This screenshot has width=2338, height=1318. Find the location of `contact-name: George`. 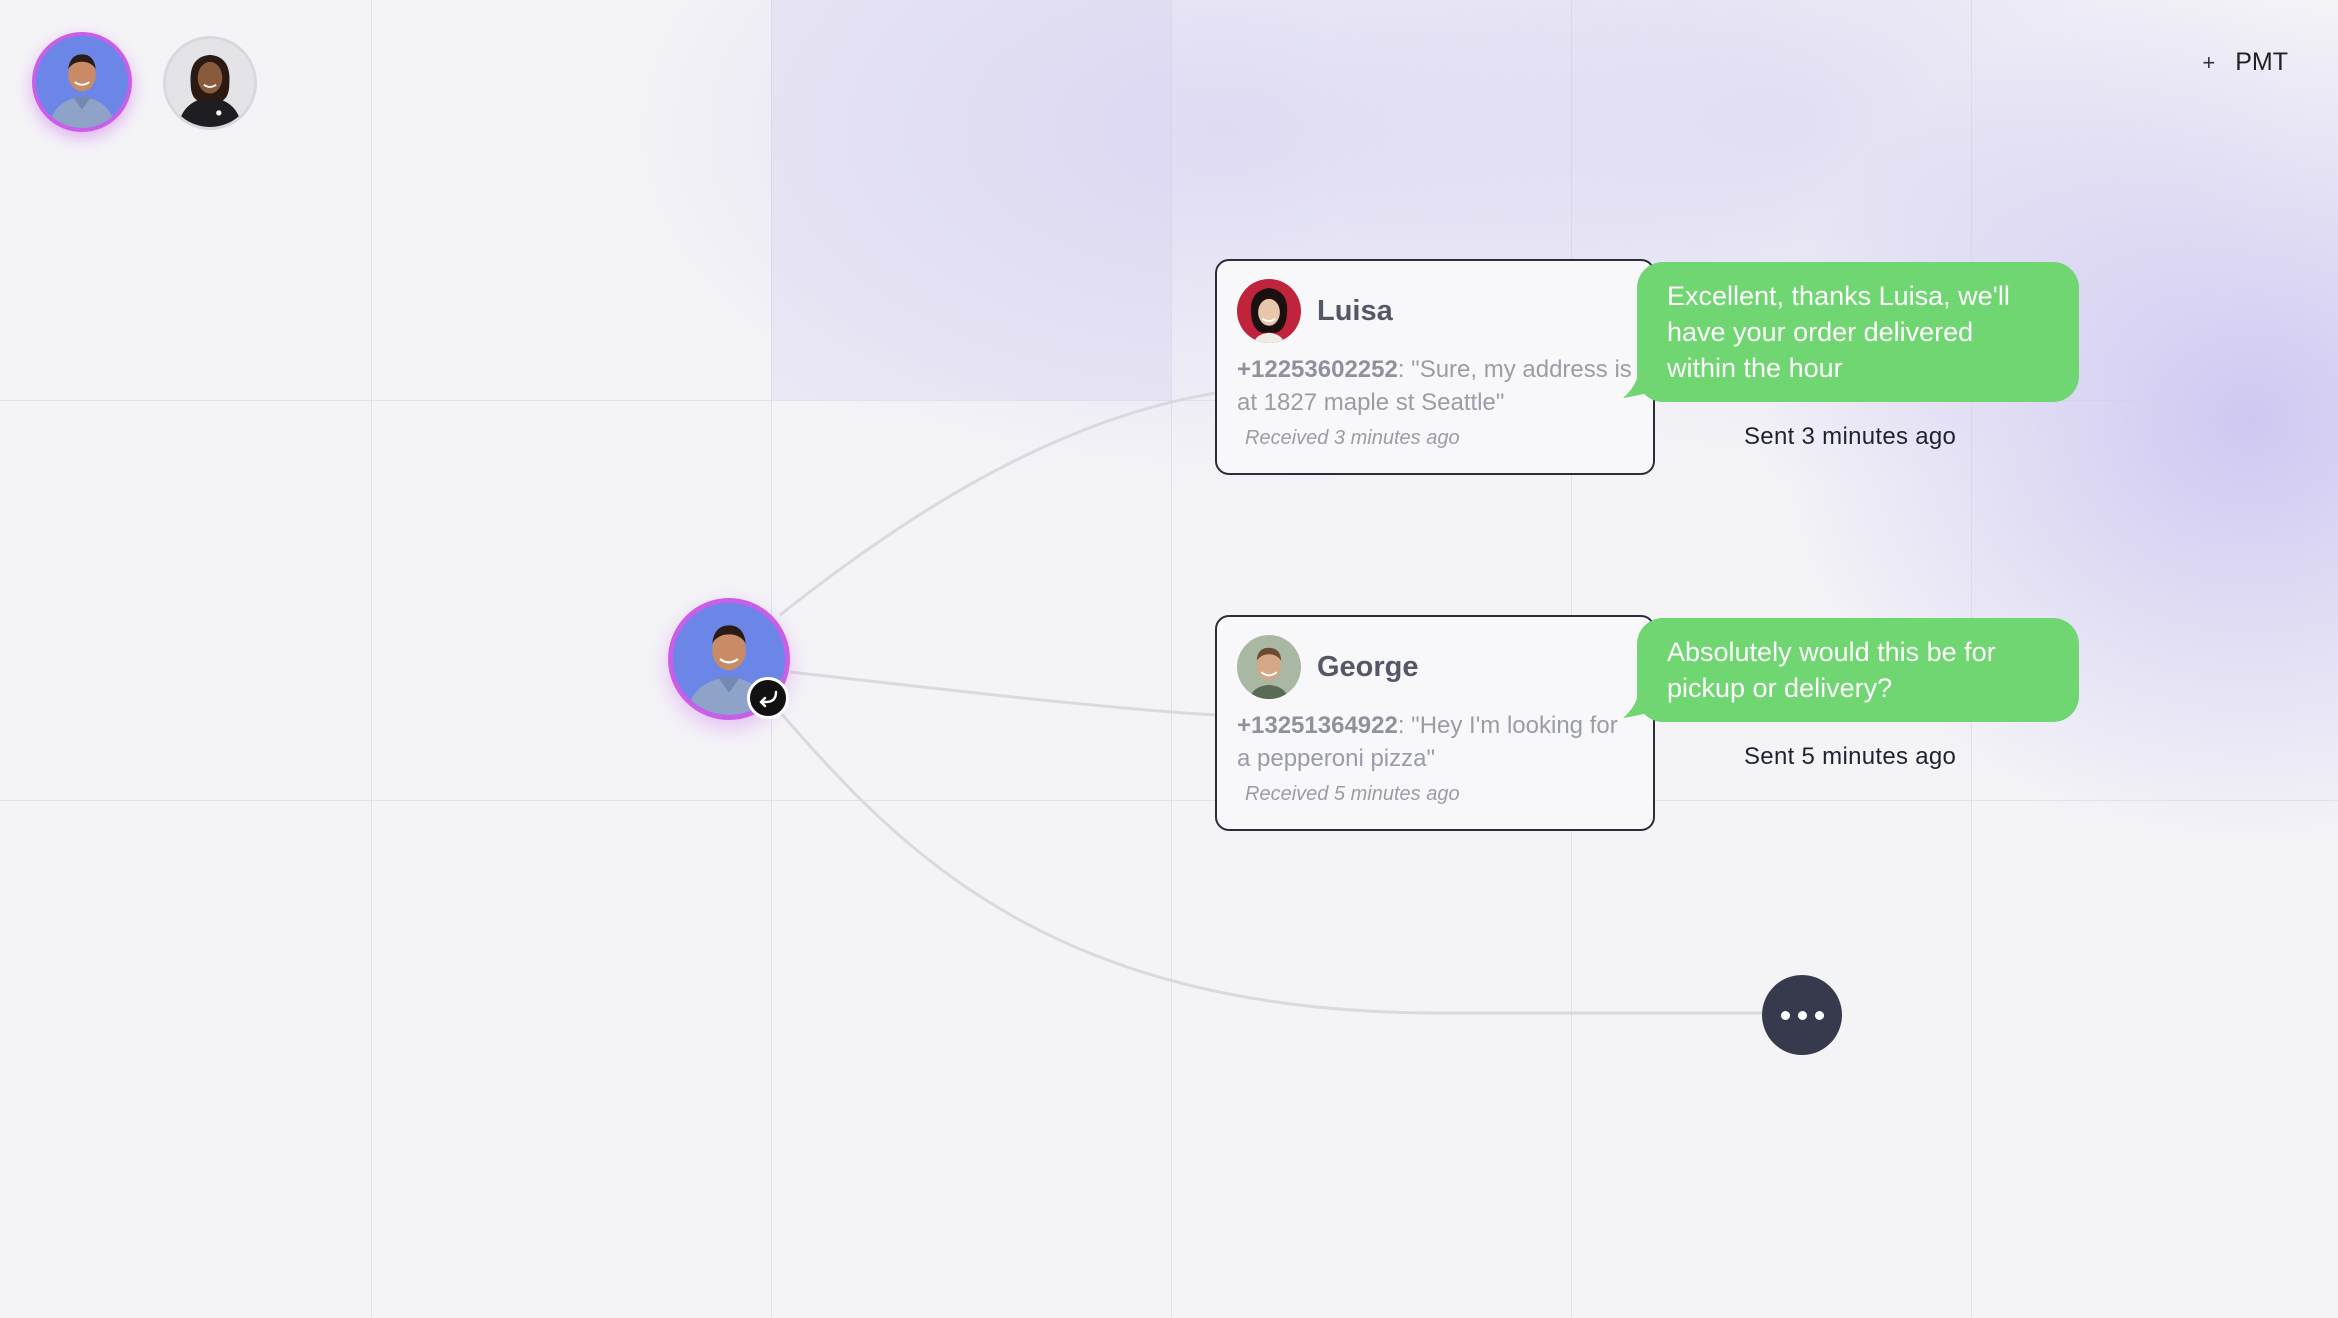

contact-name: George is located at coordinates (1368, 666).